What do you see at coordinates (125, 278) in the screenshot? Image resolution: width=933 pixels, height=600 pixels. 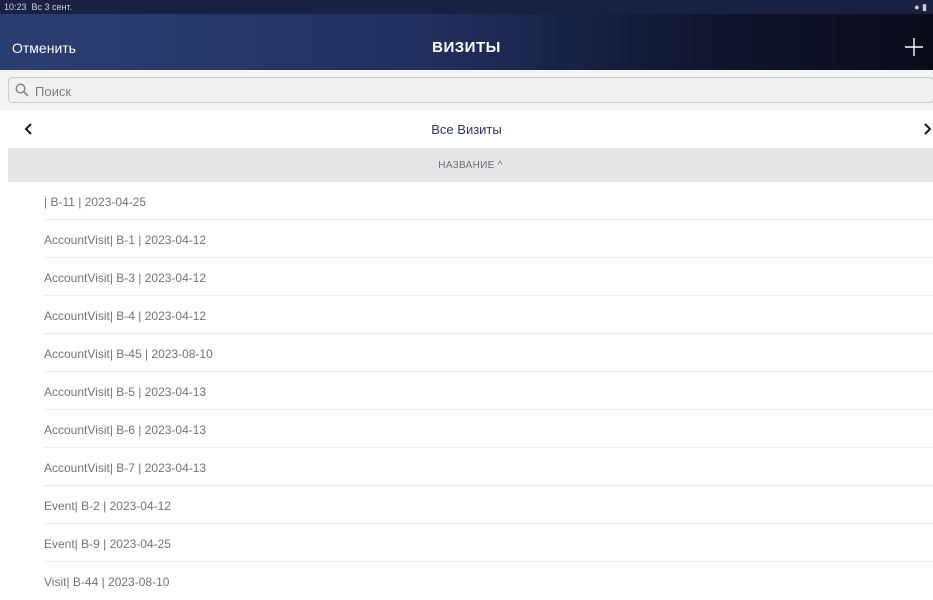 I see `list-item-label: AccountVisit| В-3 | 2023-04-12` at bounding box center [125, 278].